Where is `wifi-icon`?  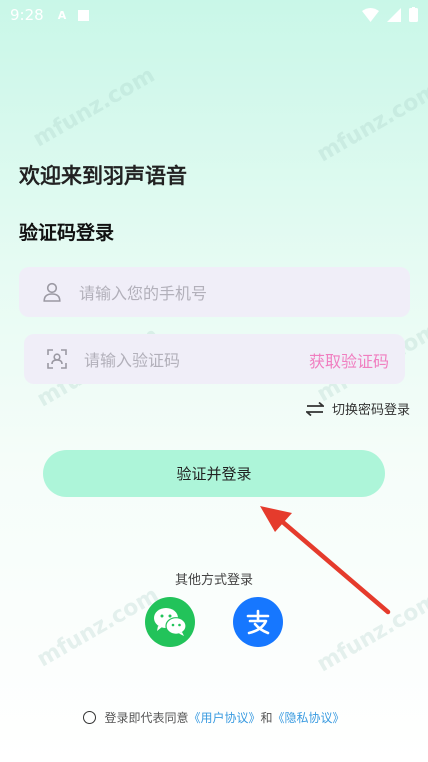 wifi-icon is located at coordinates (370, 14).